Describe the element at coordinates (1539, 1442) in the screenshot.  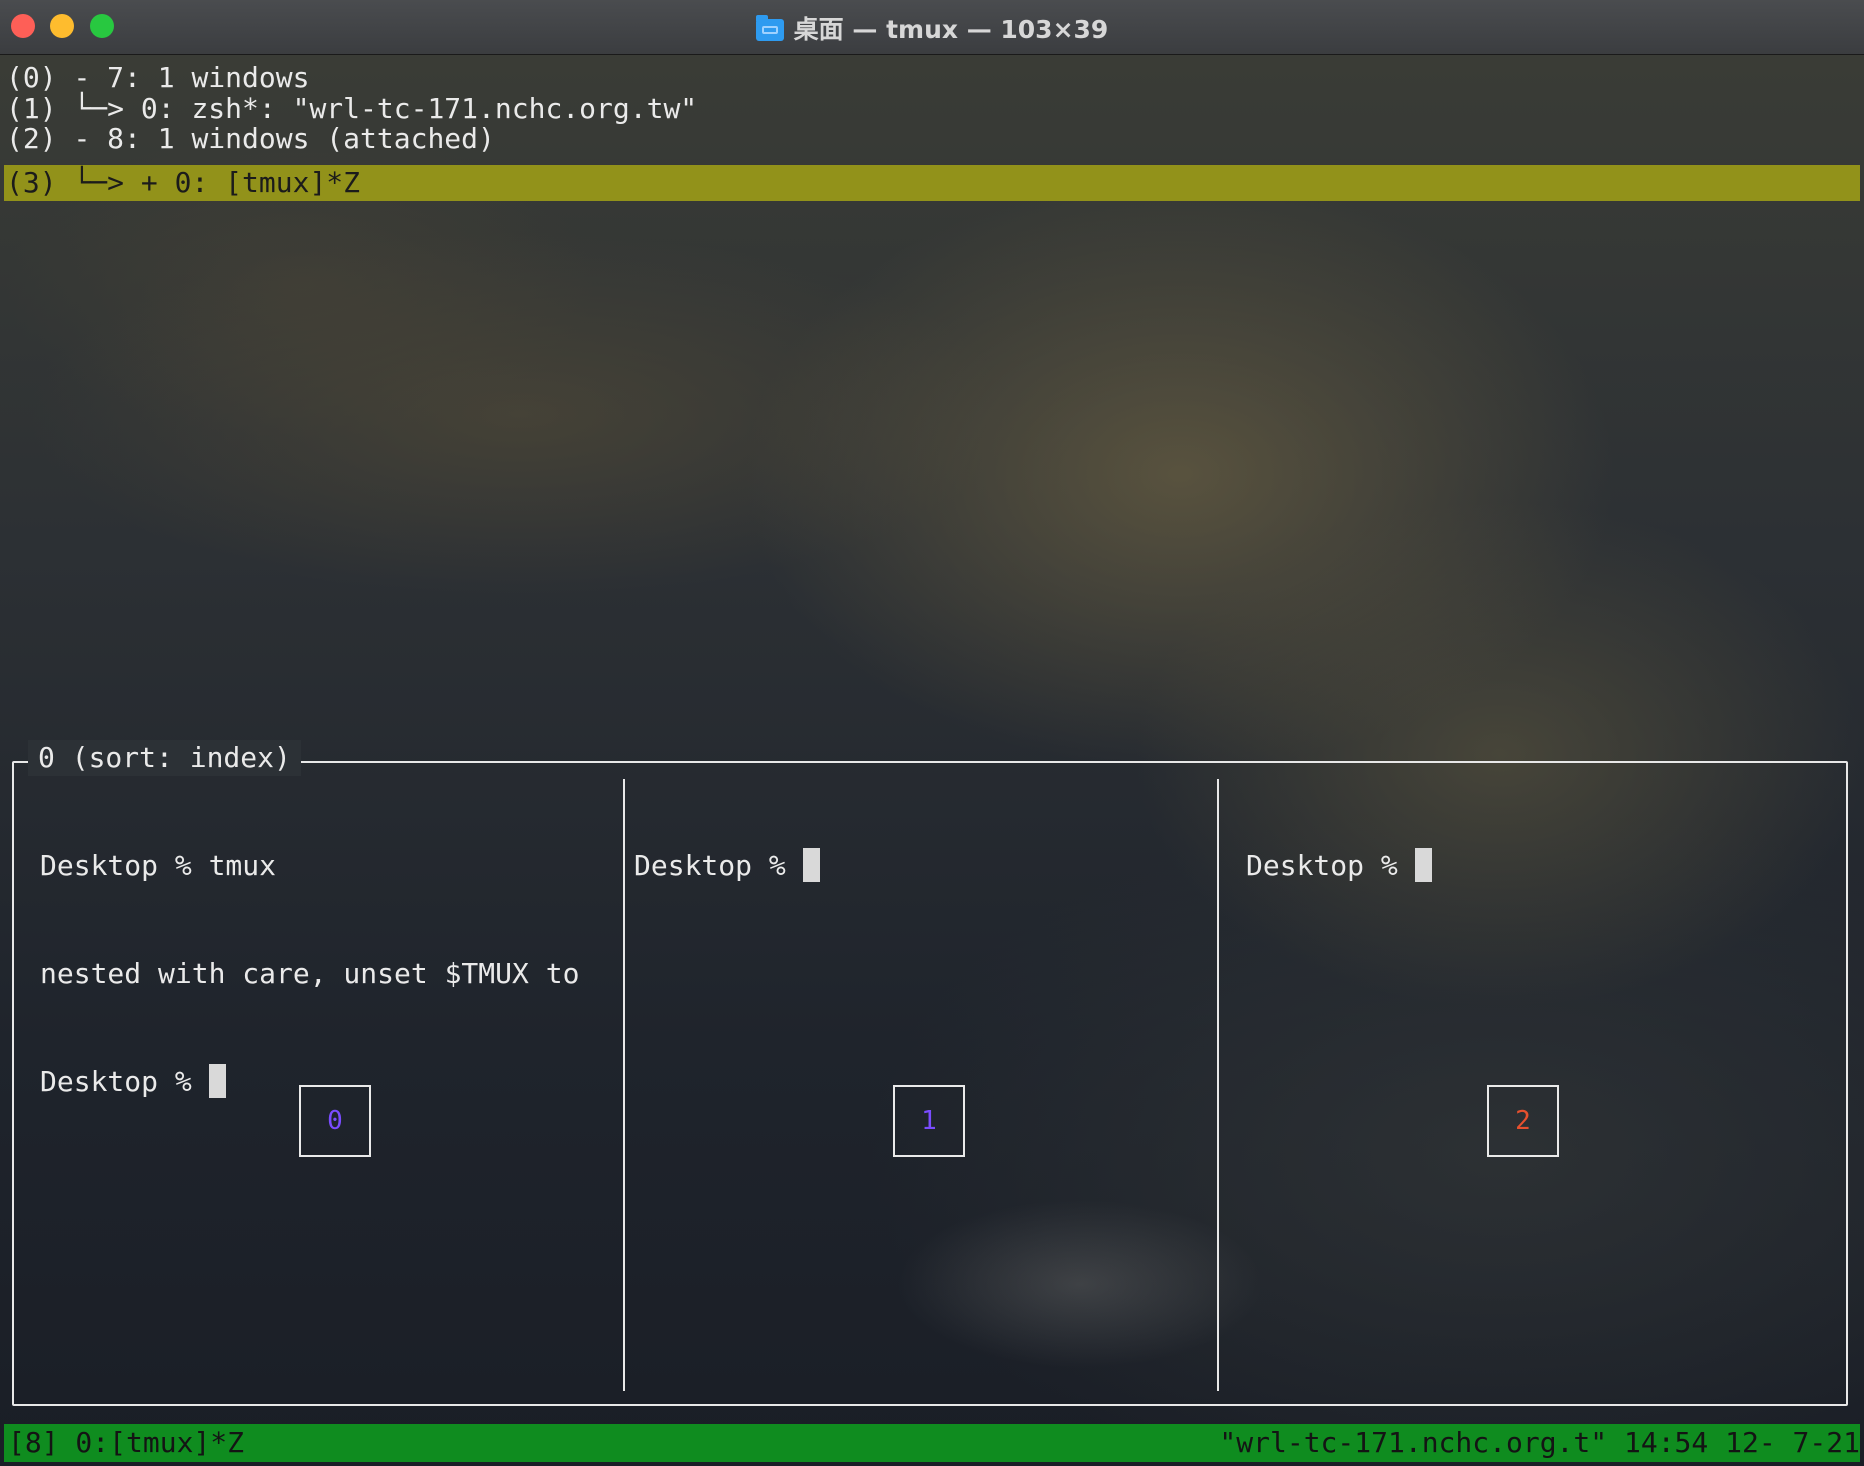
I see `status-right: "wrl-tc-171.nchc.org.t" 14:54 12- 7-21` at that location.